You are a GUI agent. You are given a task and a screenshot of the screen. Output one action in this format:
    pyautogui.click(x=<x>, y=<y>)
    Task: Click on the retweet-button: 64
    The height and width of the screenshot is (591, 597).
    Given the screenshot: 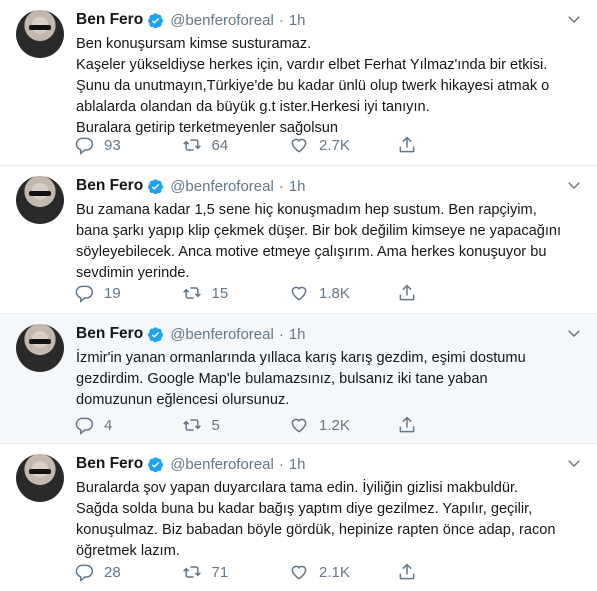 What is the action you would take?
    pyautogui.click(x=236, y=145)
    